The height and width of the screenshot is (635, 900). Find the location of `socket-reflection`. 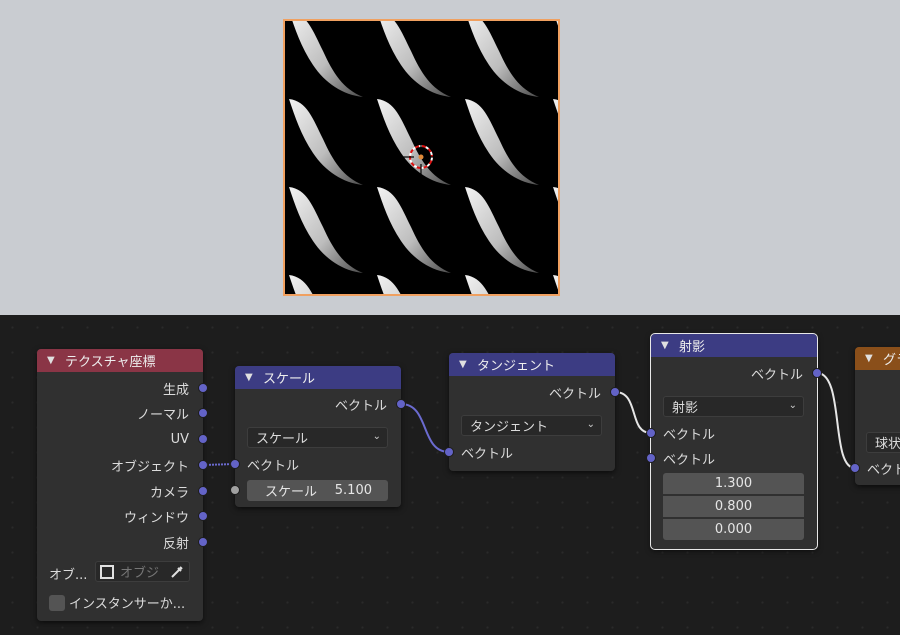

socket-reflection is located at coordinates (203, 542).